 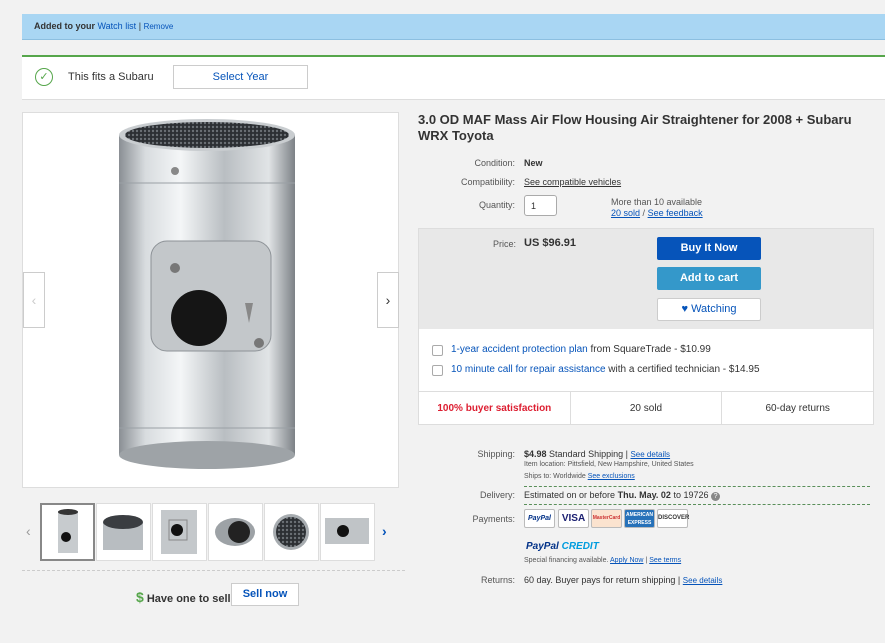 What do you see at coordinates (28, 531) in the screenshot?
I see `thumbs-prev-arrow-icon: ‹` at bounding box center [28, 531].